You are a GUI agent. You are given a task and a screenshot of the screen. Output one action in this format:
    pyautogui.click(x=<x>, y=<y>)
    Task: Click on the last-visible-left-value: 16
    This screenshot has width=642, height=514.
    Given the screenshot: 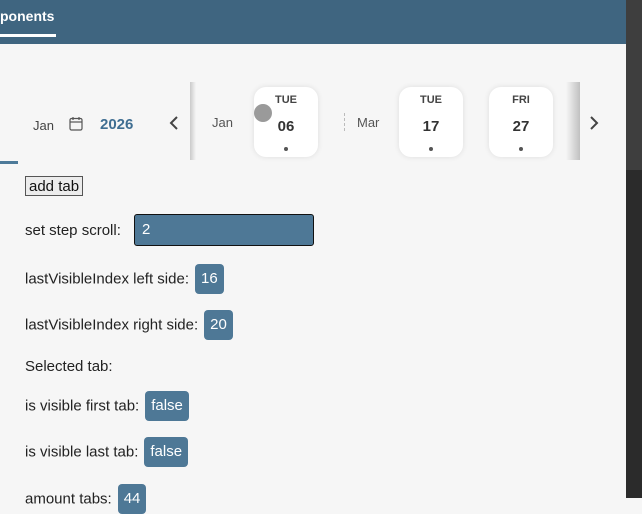 What is the action you would take?
    pyautogui.click(x=209, y=279)
    